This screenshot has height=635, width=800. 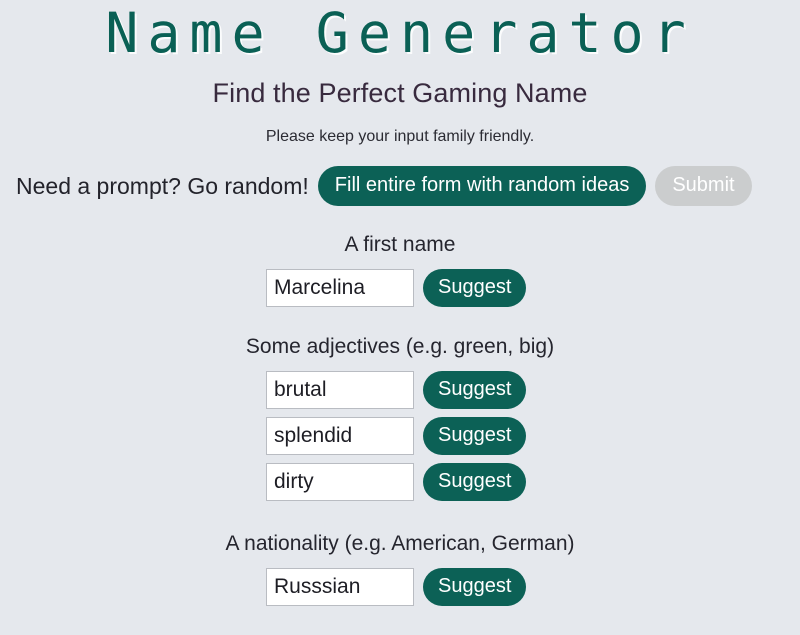 I want to click on random-prompt-text: Need a prompt? Go random!, so click(x=162, y=185).